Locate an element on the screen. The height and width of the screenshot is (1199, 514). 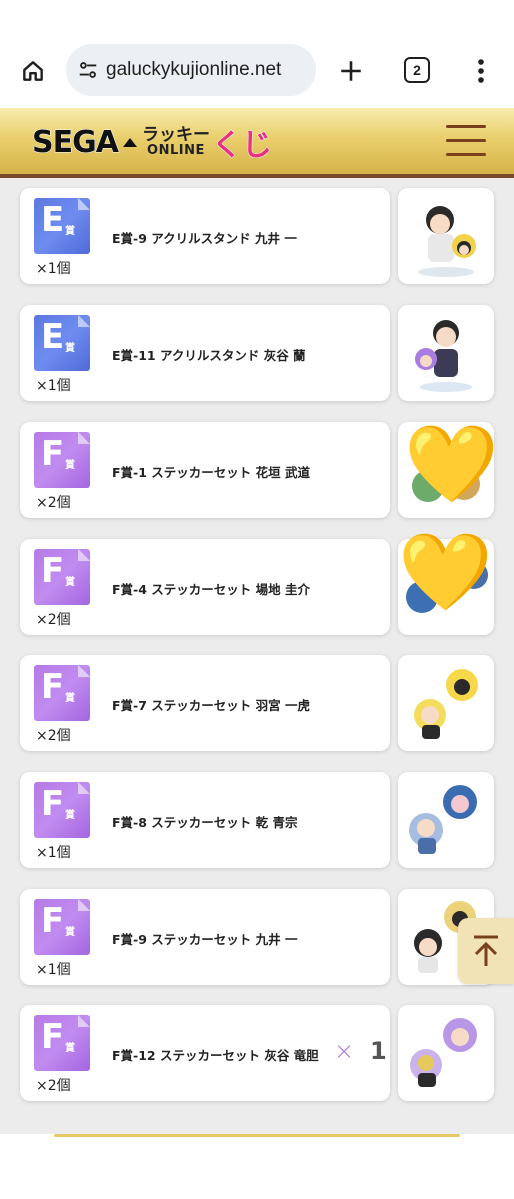
site-header: SEGA ラッキー ONLINE くじ is located at coordinates (257, 143).